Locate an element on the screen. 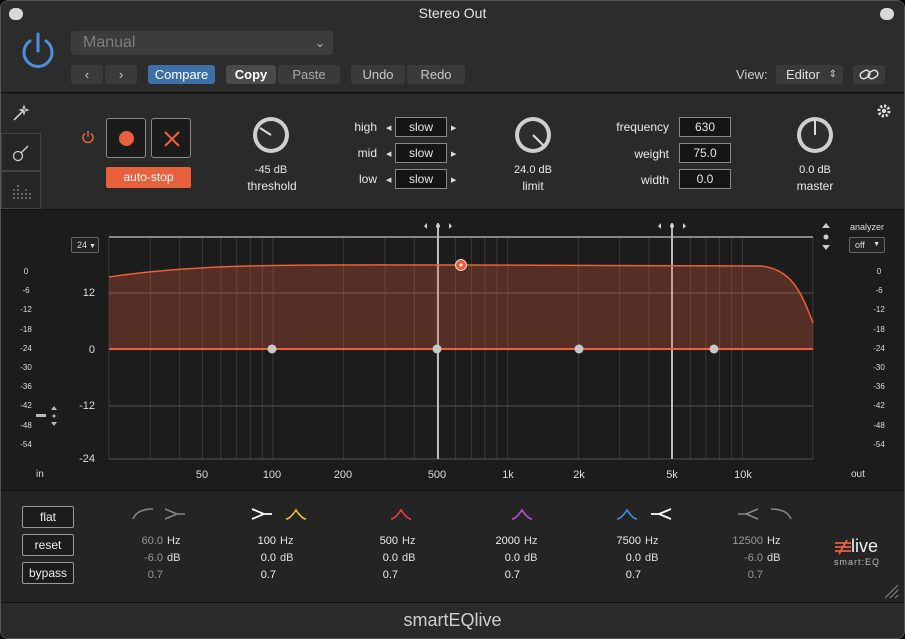  meter-label: -36 is located at coordinates (879, 387).